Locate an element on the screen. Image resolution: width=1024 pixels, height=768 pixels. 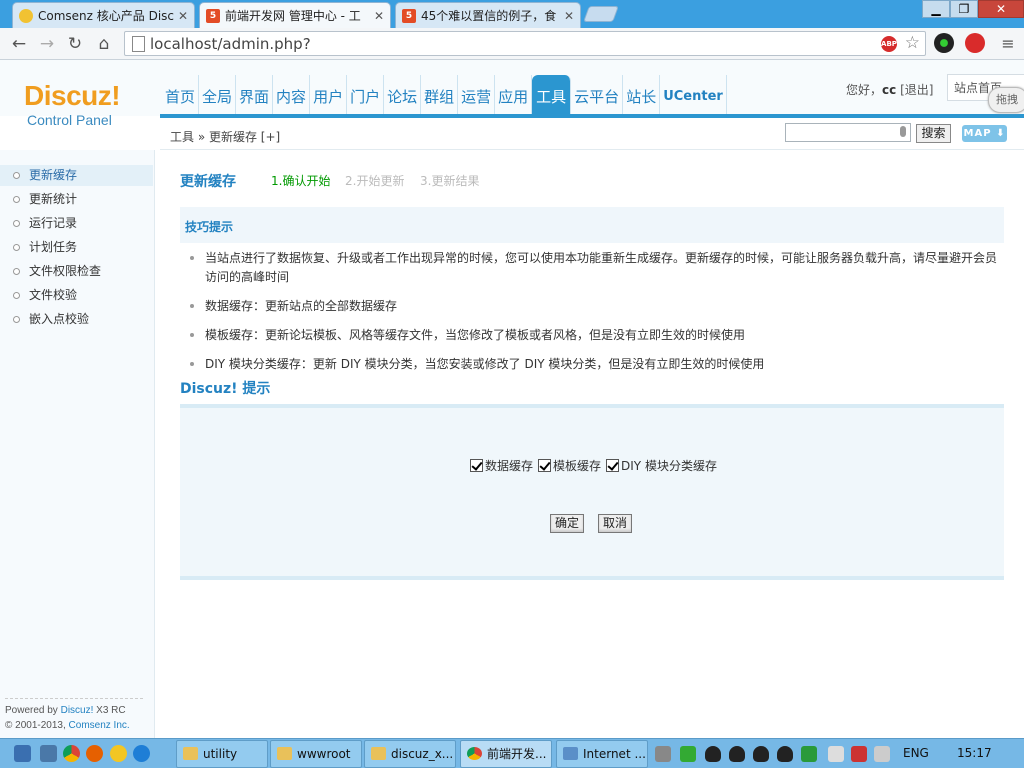
tip-item: 数据缓存：更新站点的全部数据缓存 is located at coordinates (597, 306).